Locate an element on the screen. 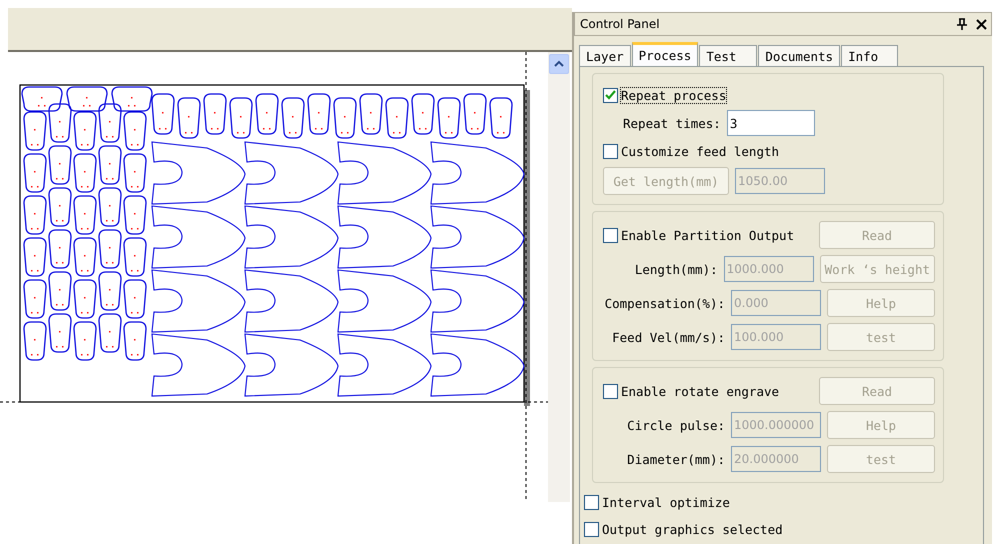 This screenshot has width=997, height=544. close-icon is located at coordinates (981, 24).